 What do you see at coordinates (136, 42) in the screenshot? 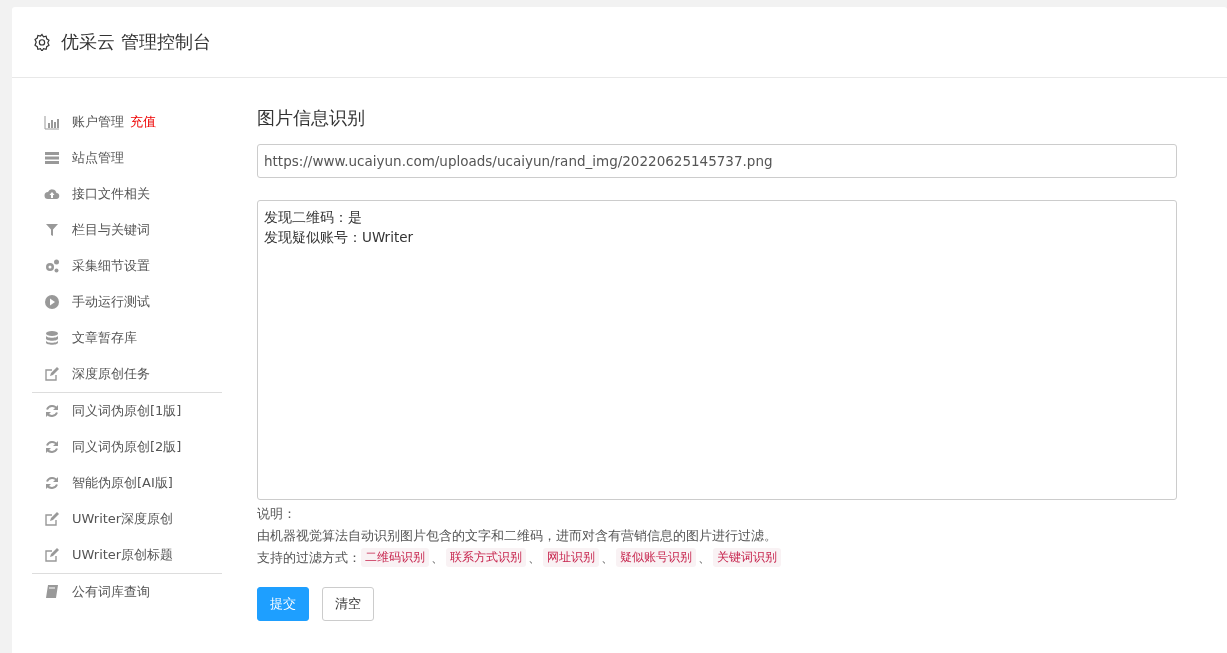
I see `console-title: 优采云 管理控制台` at bounding box center [136, 42].